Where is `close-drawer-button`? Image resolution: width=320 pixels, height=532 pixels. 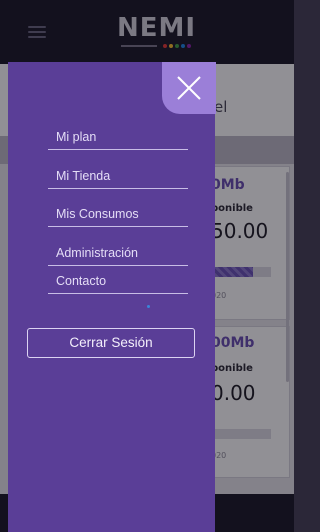 close-drawer-button is located at coordinates (189, 88).